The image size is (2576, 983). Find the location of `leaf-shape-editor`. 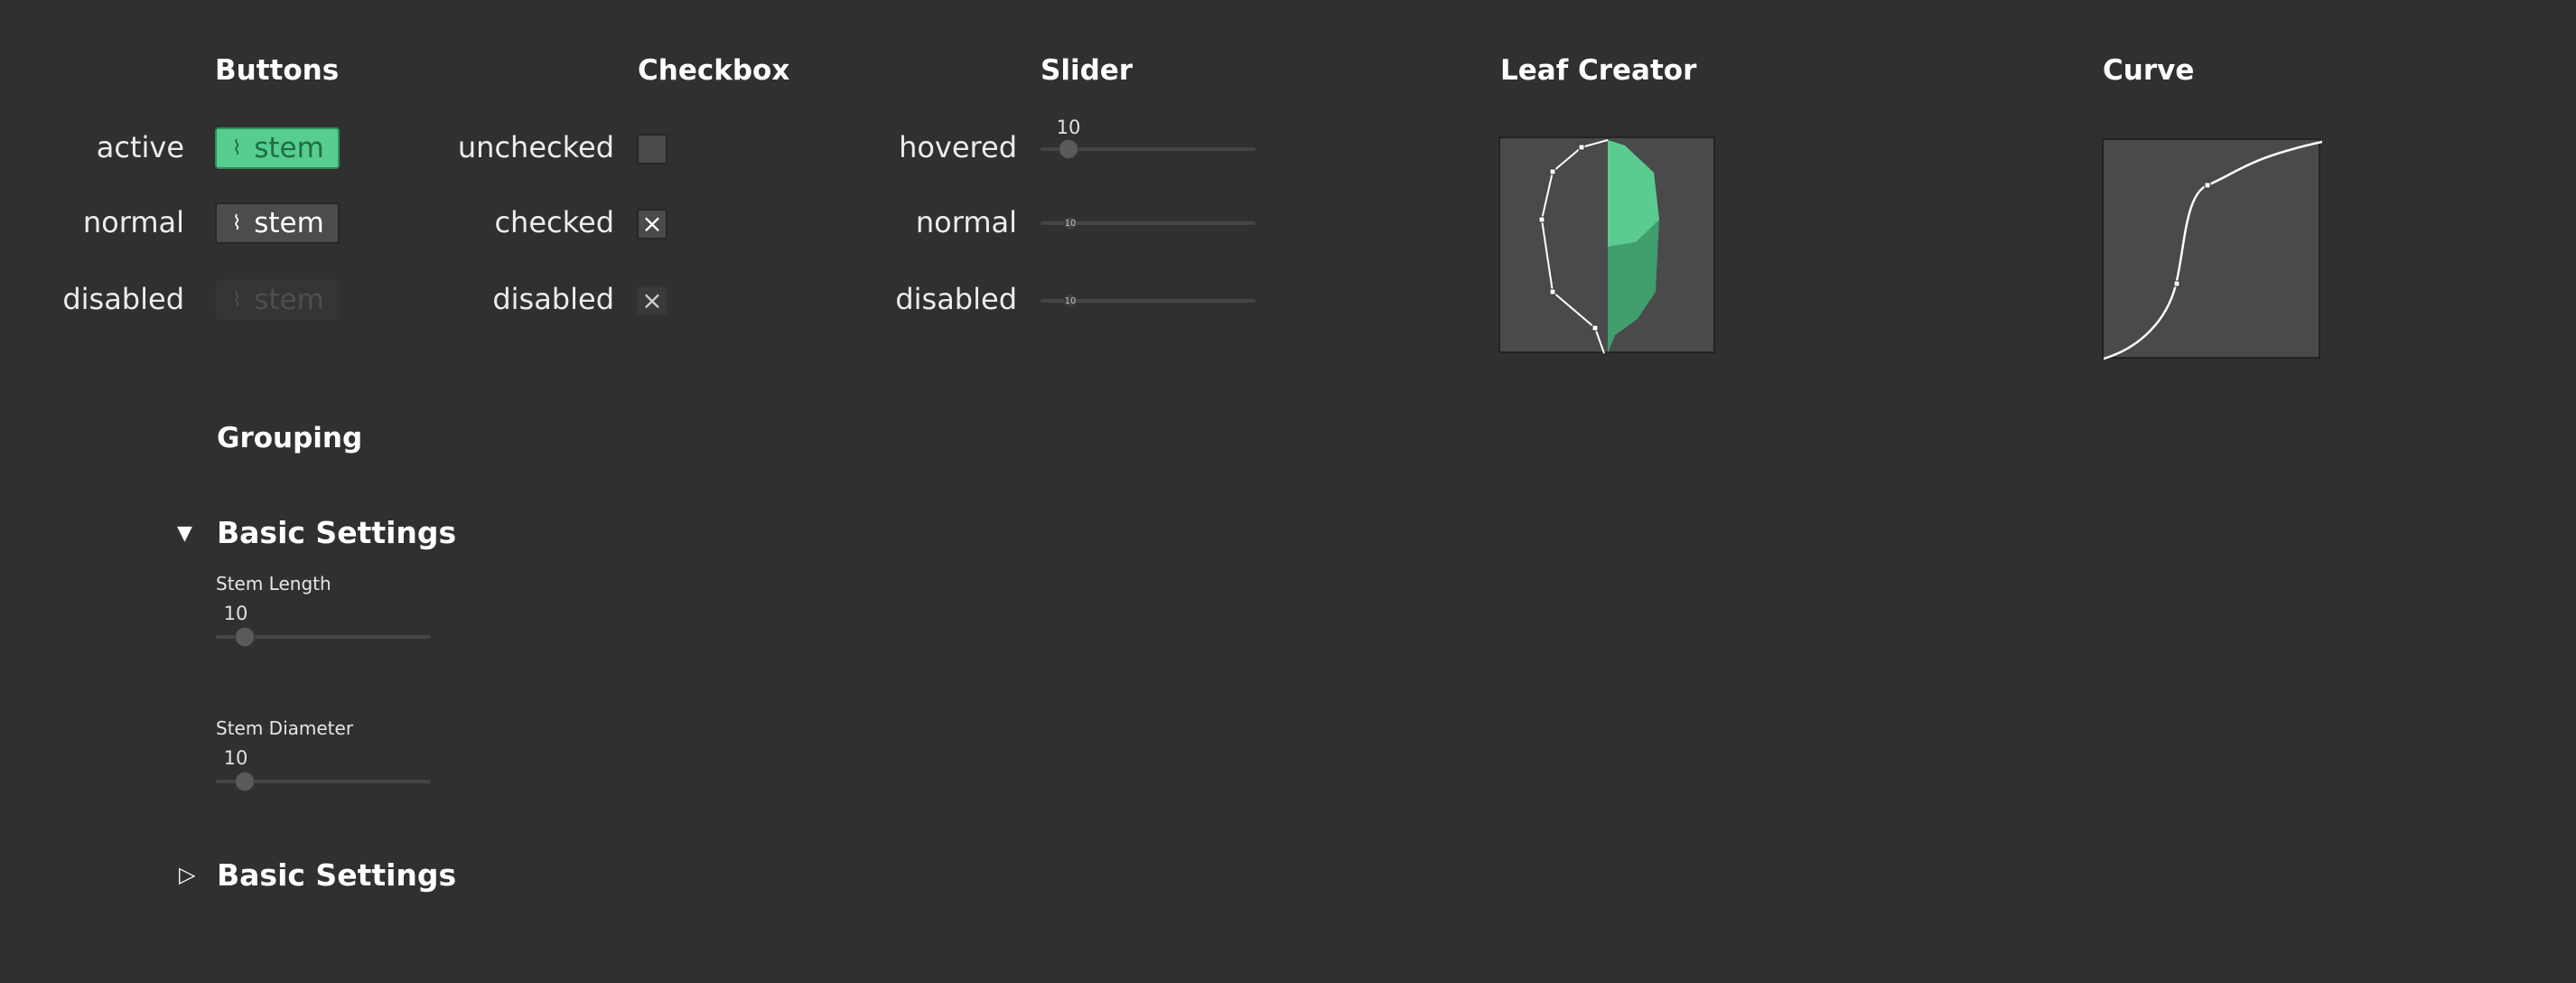

leaf-shape-editor is located at coordinates (1608, 247).